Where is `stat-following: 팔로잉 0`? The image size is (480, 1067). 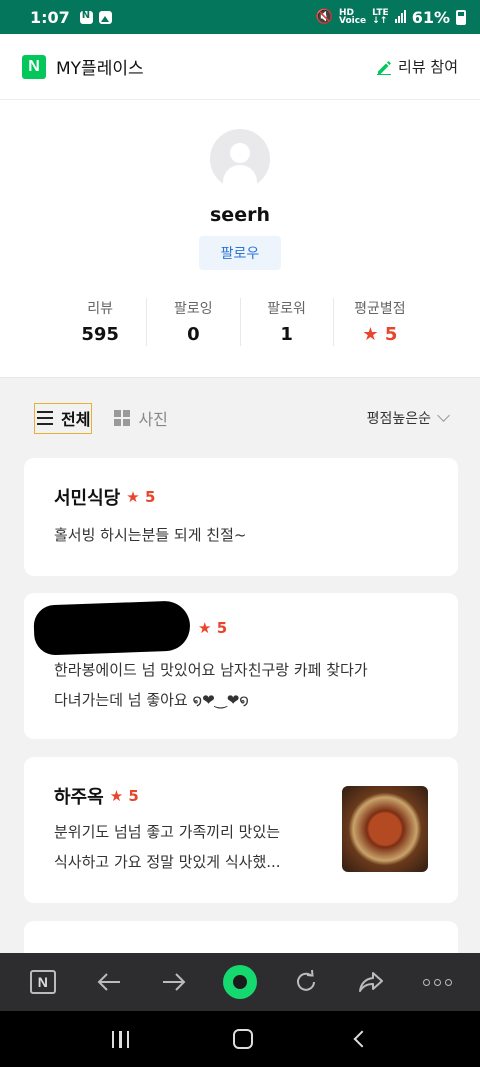 stat-following: 팔로잉 0 is located at coordinates (192, 322).